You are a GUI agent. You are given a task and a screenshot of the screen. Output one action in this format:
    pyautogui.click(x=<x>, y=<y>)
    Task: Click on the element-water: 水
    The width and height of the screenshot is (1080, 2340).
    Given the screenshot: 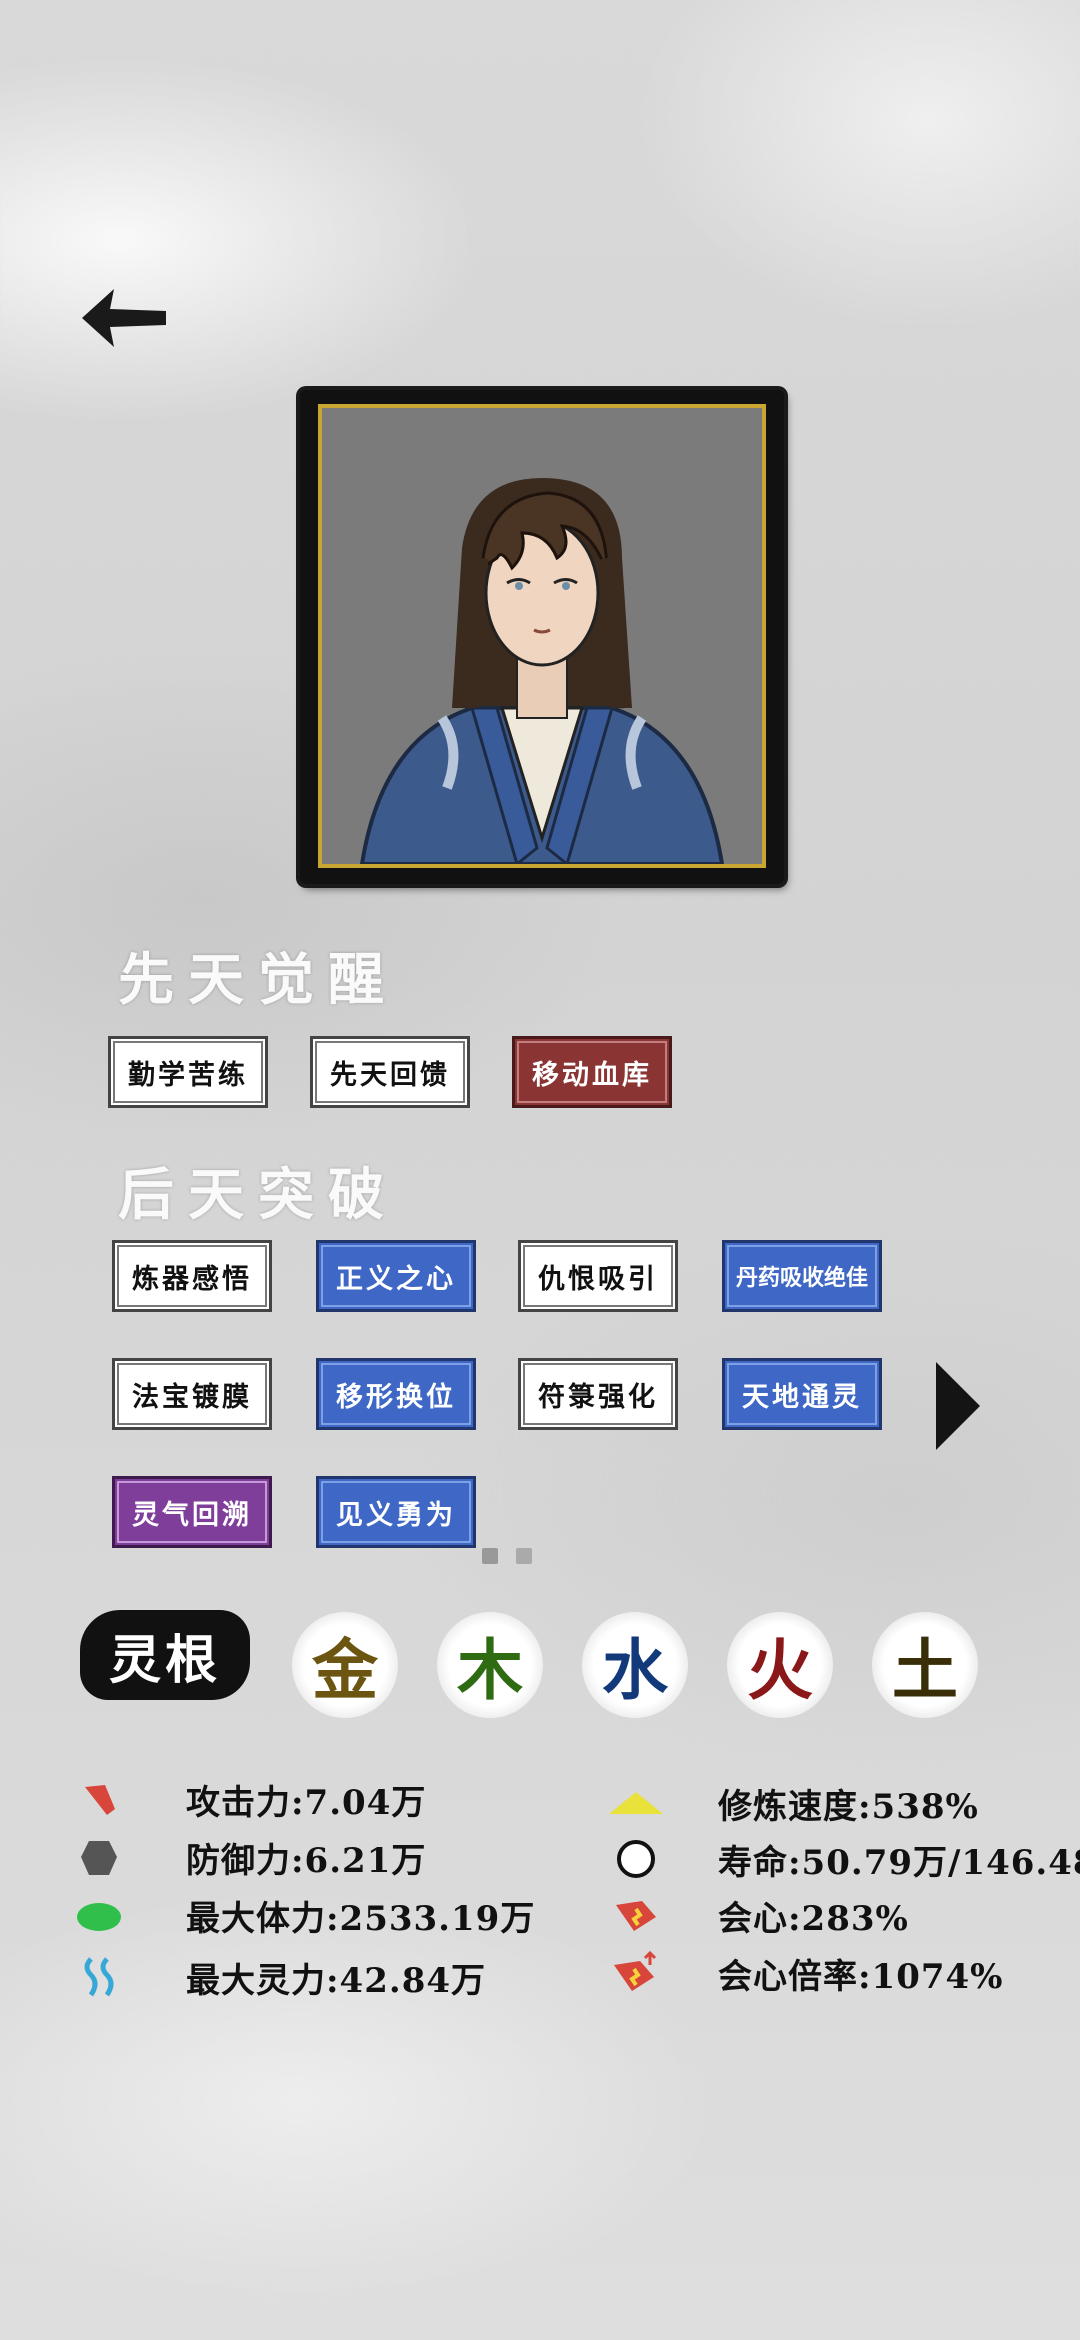 What is the action you would take?
    pyautogui.click(x=635, y=1665)
    